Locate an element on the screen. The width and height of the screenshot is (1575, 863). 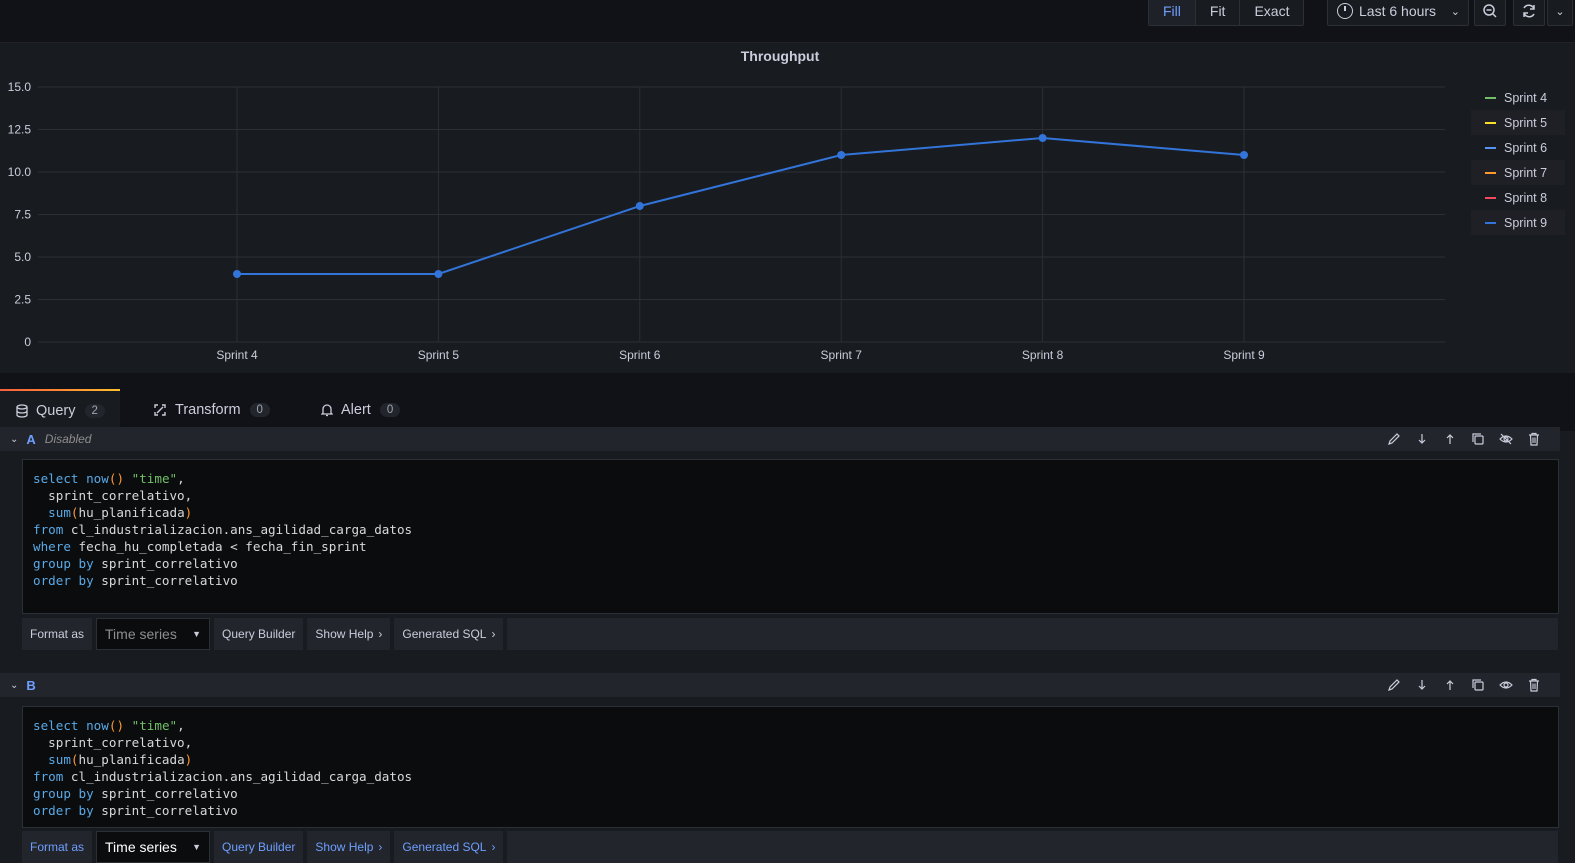
query-b-letter: B is located at coordinates (31, 685).